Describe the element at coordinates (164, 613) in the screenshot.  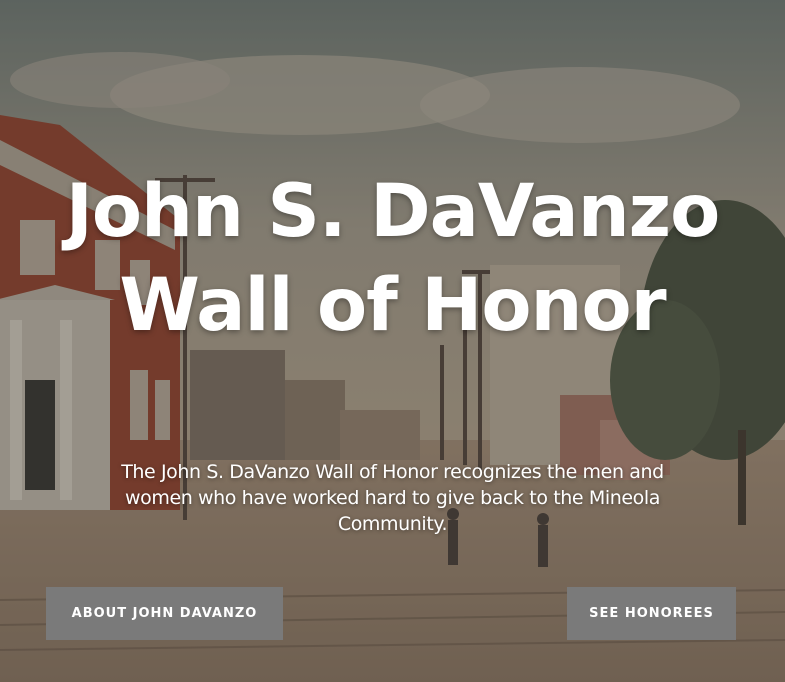
I see `about-john-davanzo-button: ABOUT JOHN DAVANZO` at that location.